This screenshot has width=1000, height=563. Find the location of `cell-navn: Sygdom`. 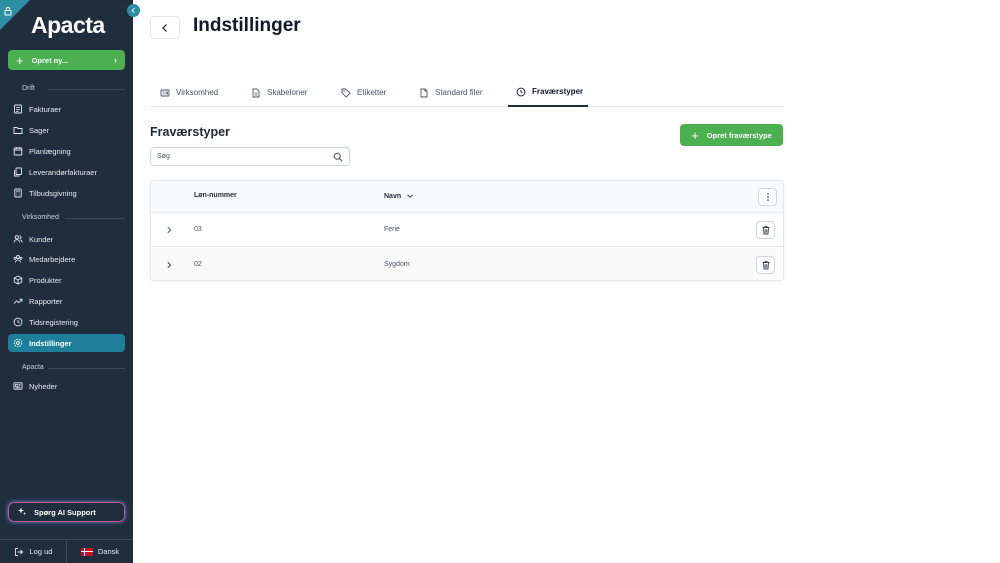

cell-navn: Sygdom is located at coordinates (397, 264).